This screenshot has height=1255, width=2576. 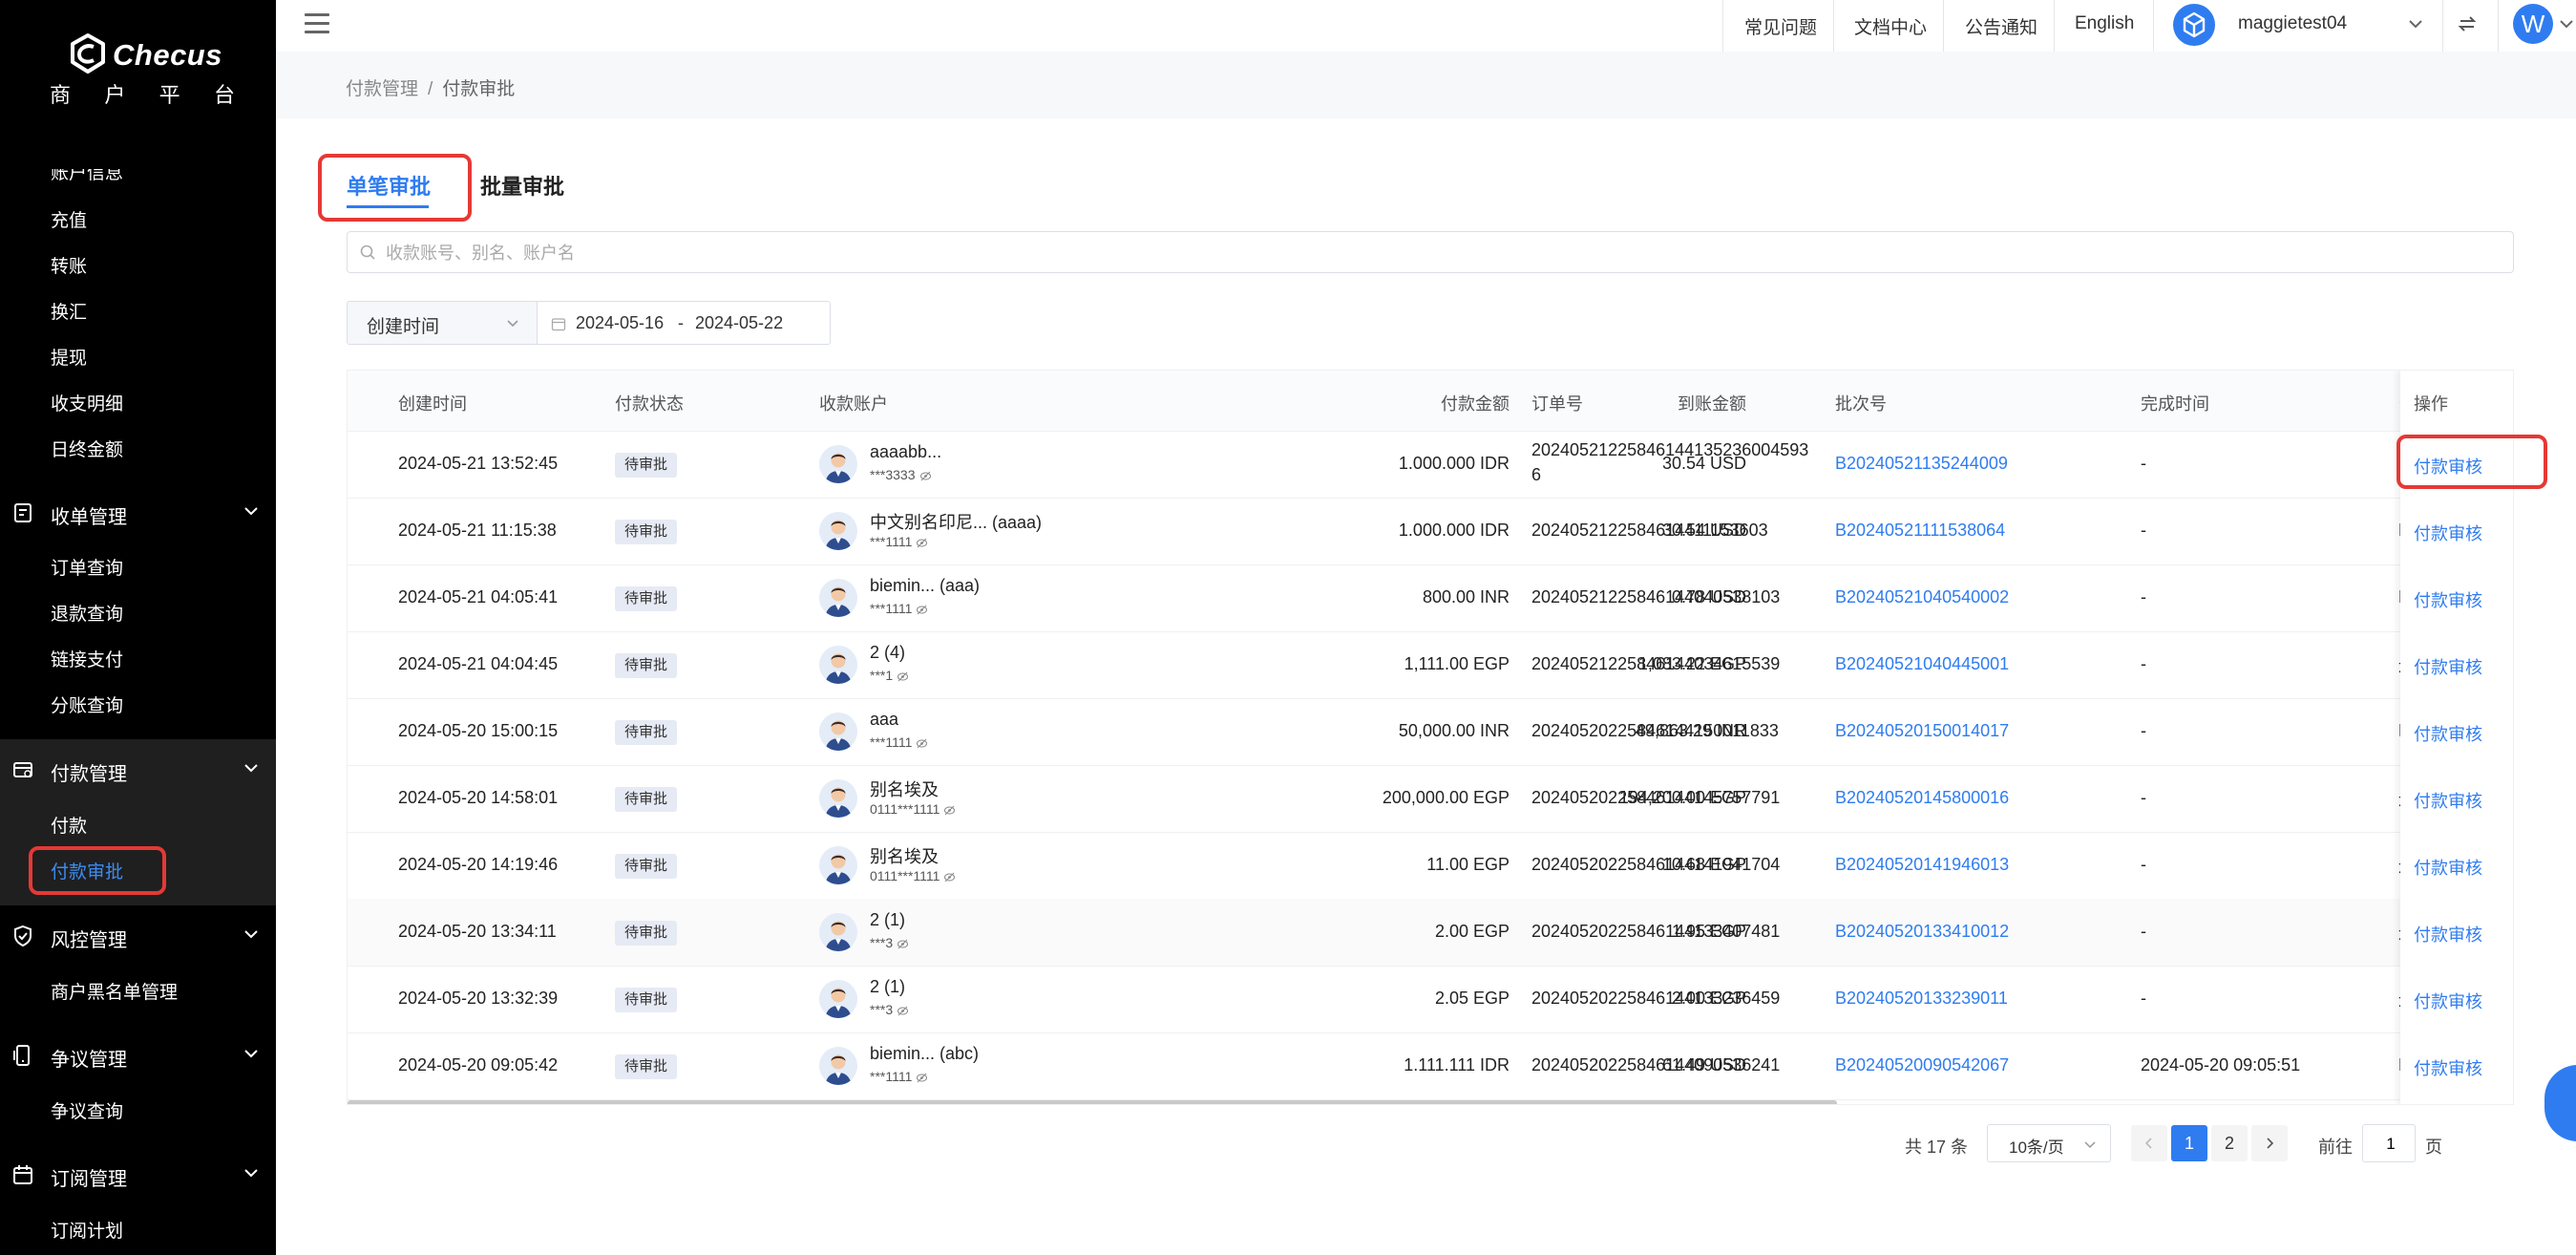 I want to click on sidebar-item-merchant-blacklist: 商户黑名单管理, so click(x=114, y=991).